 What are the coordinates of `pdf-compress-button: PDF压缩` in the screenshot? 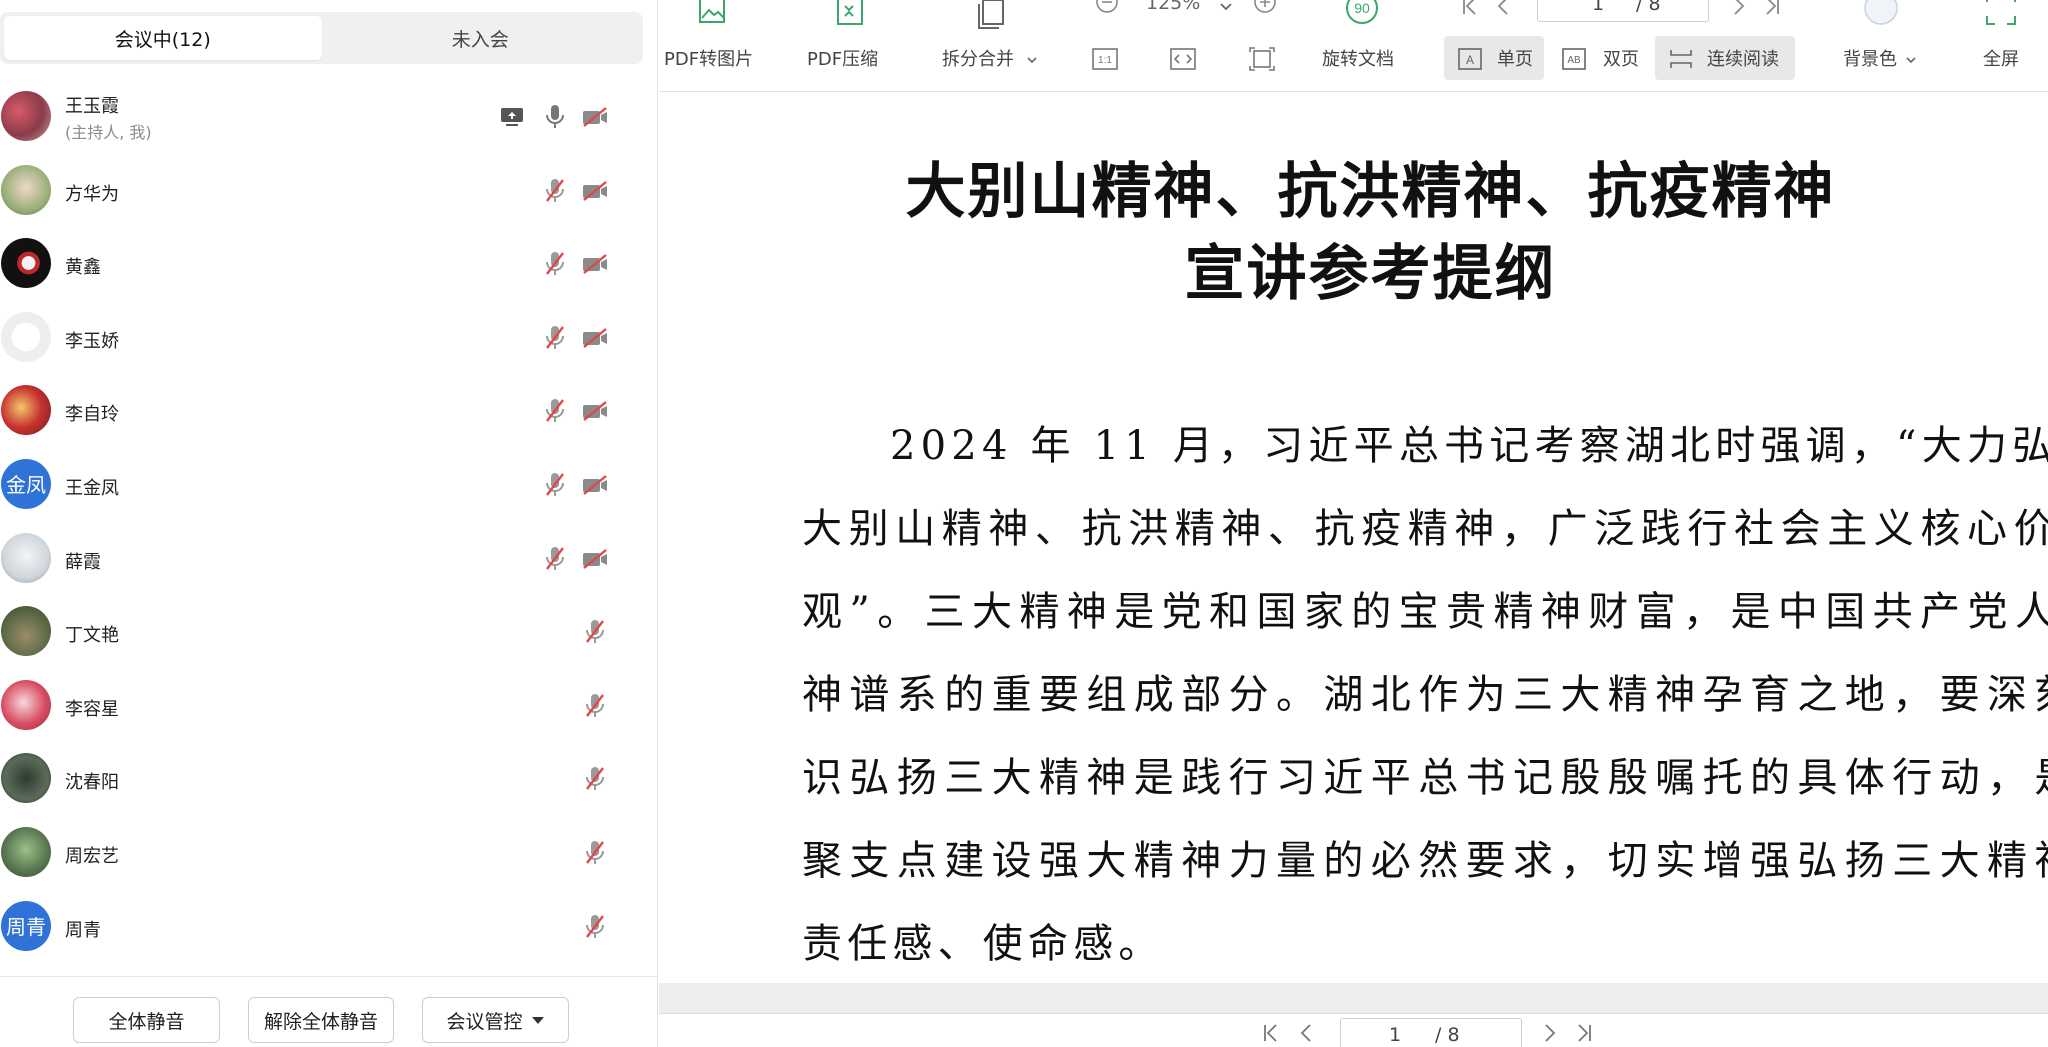 It's located at (842, 58).